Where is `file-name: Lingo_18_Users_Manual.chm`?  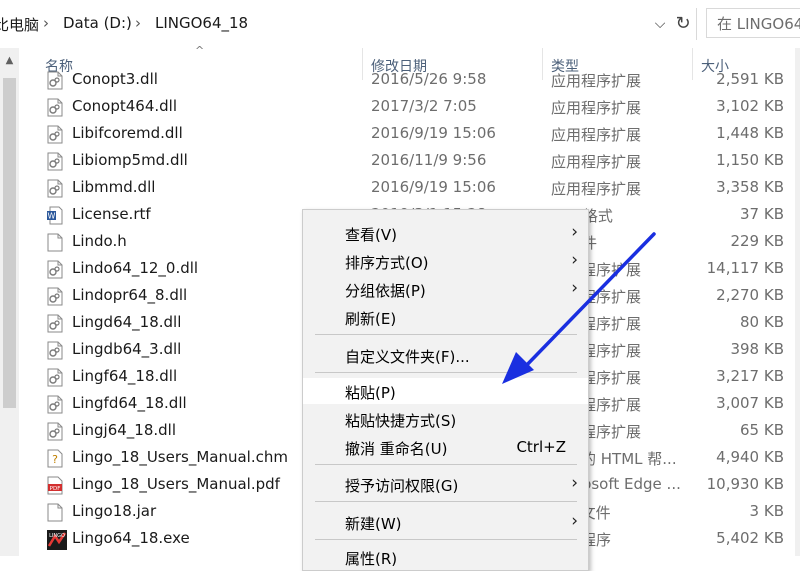 file-name: Lingo_18_Users_Manual.chm is located at coordinates (180, 457).